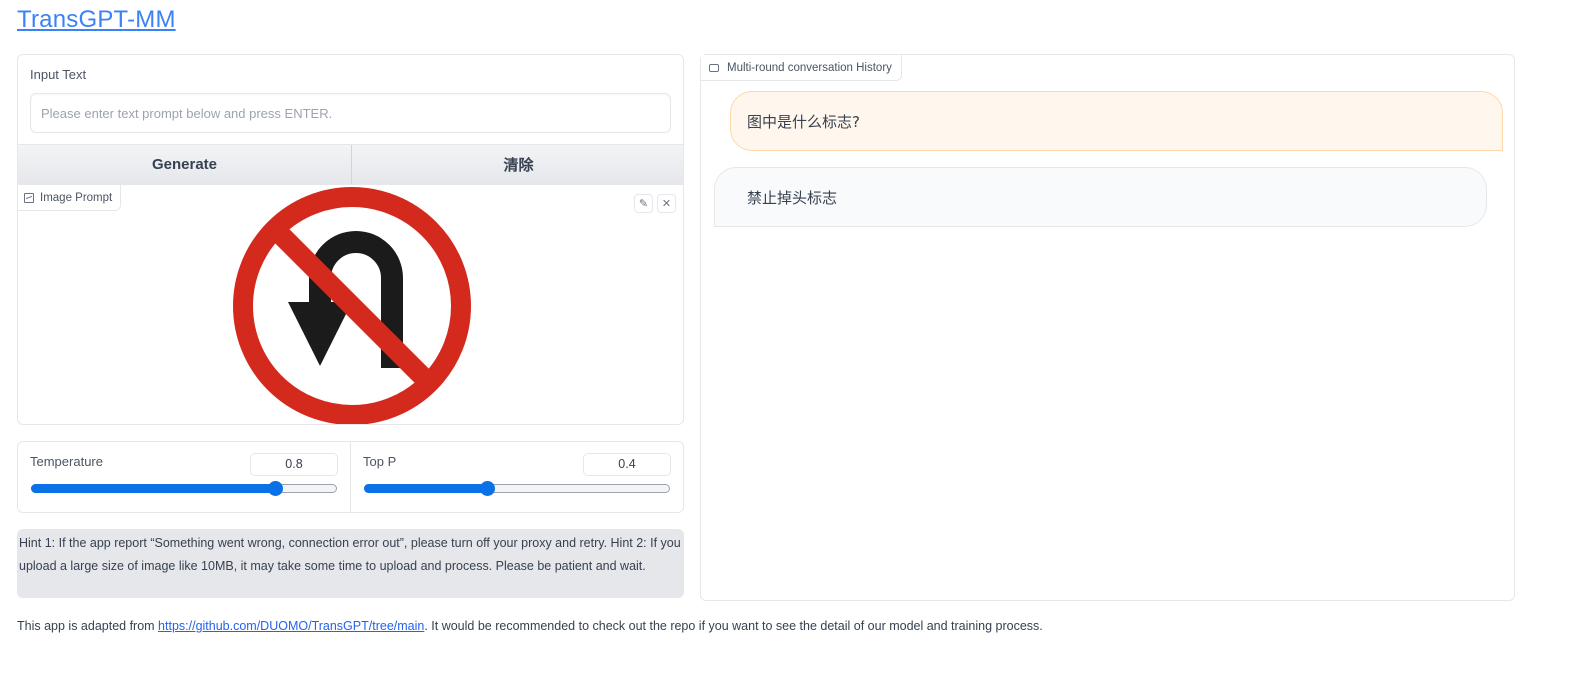  What do you see at coordinates (184, 477) in the screenshot?
I see `temperature-slider-block: Temperature 0.8` at bounding box center [184, 477].